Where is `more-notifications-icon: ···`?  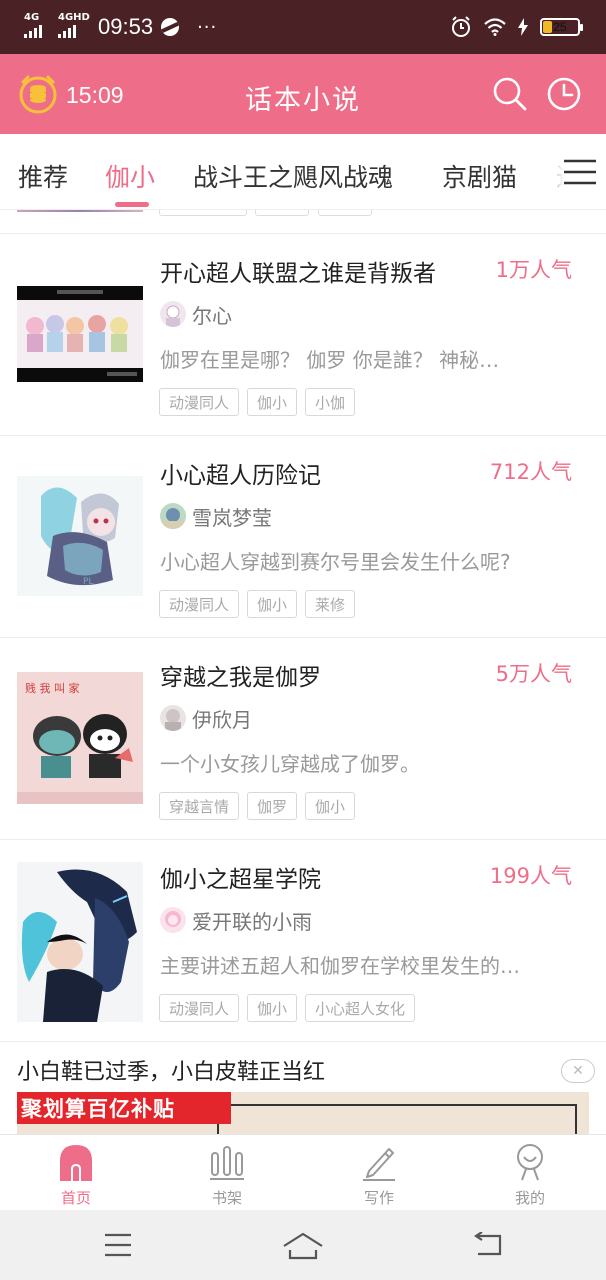 more-notifications-icon: ··· is located at coordinates (207, 27).